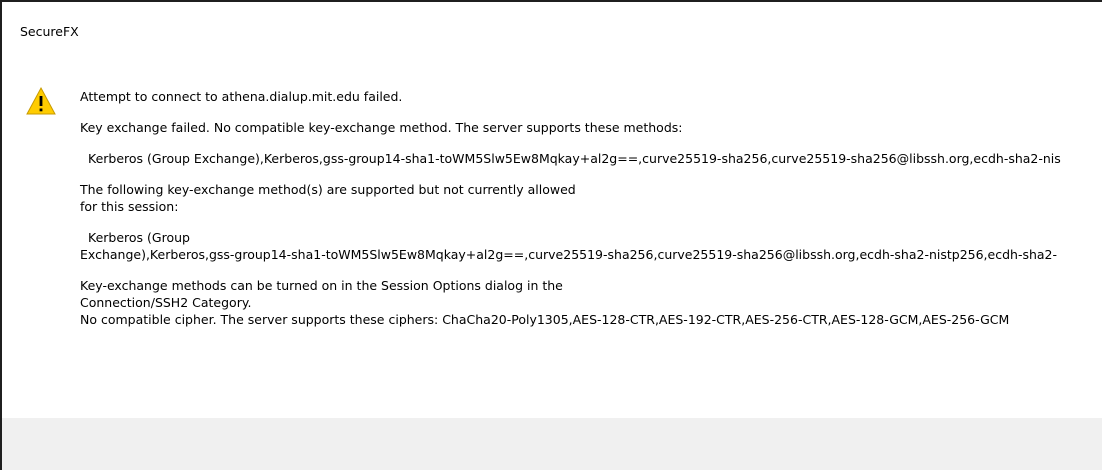  What do you see at coordinates (552, 444) in the screenshot?
I see `dialog-footer` at bounding box center [552, 444].